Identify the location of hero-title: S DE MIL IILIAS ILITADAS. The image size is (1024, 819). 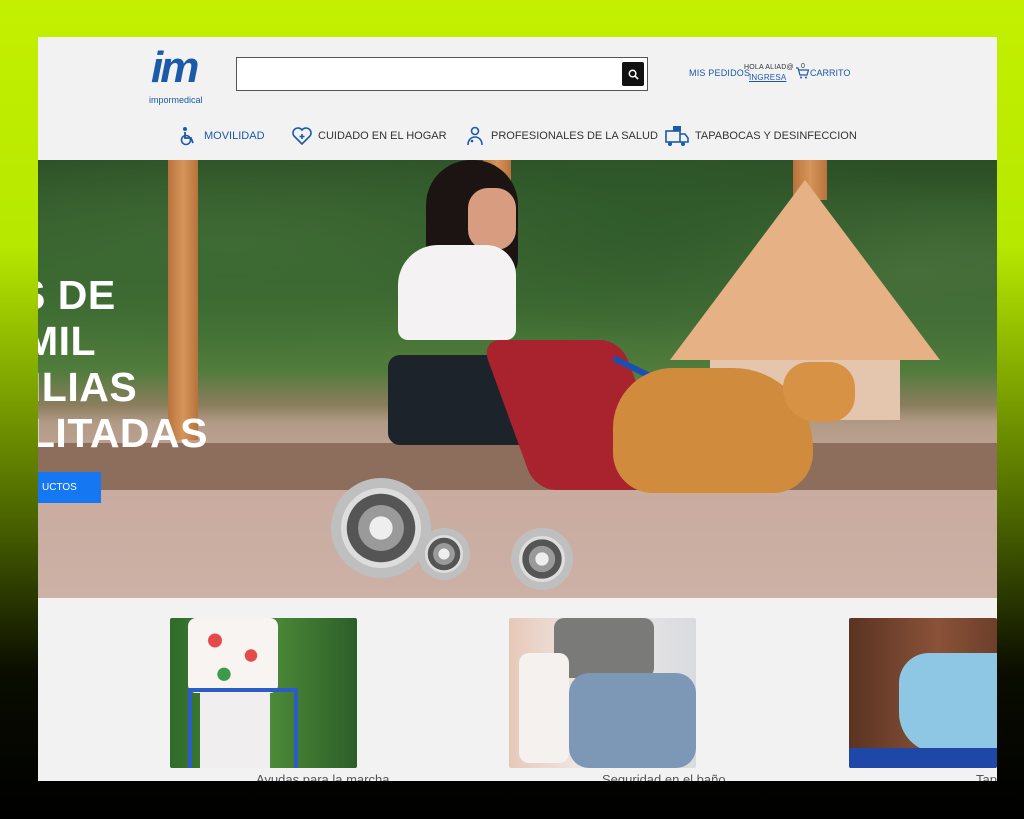
(123, 364).